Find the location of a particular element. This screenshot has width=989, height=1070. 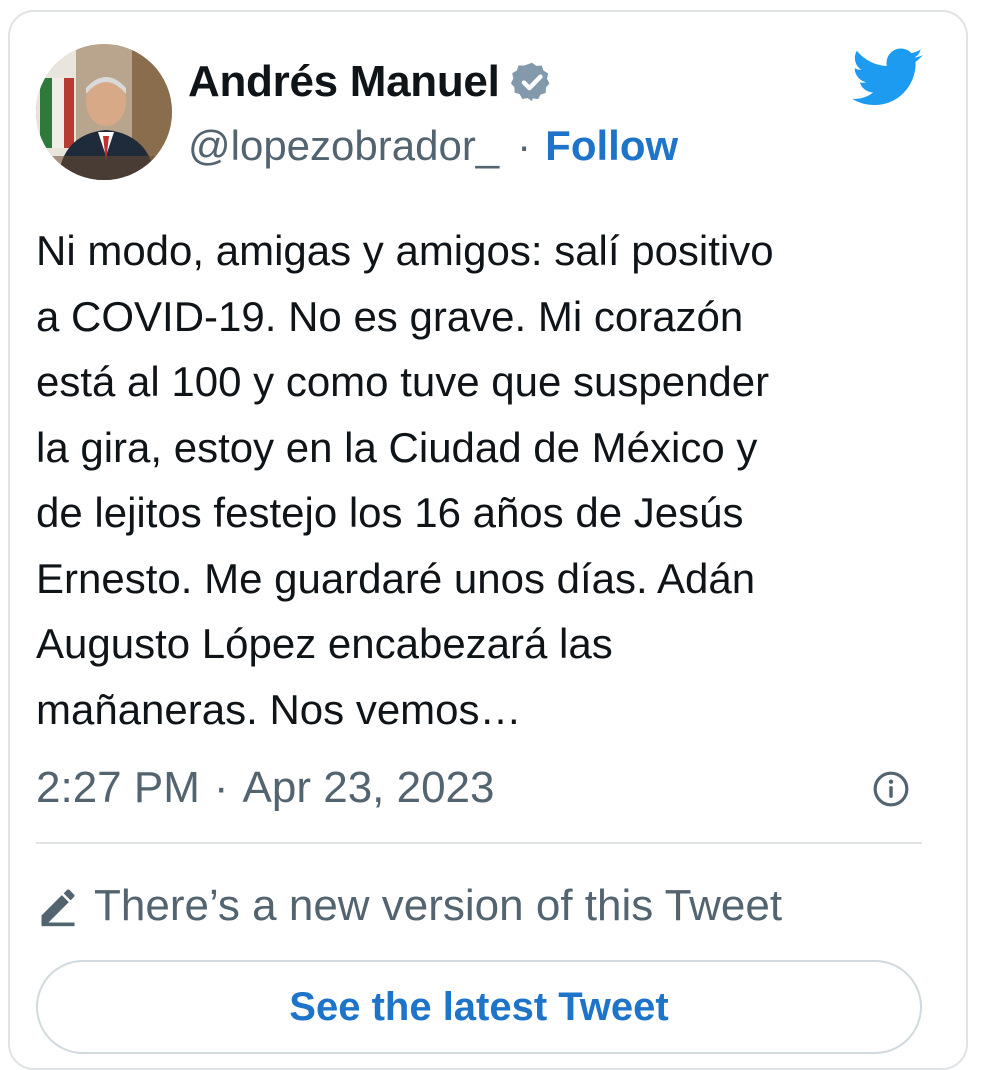

avatar is located at coordinates (104, 112).